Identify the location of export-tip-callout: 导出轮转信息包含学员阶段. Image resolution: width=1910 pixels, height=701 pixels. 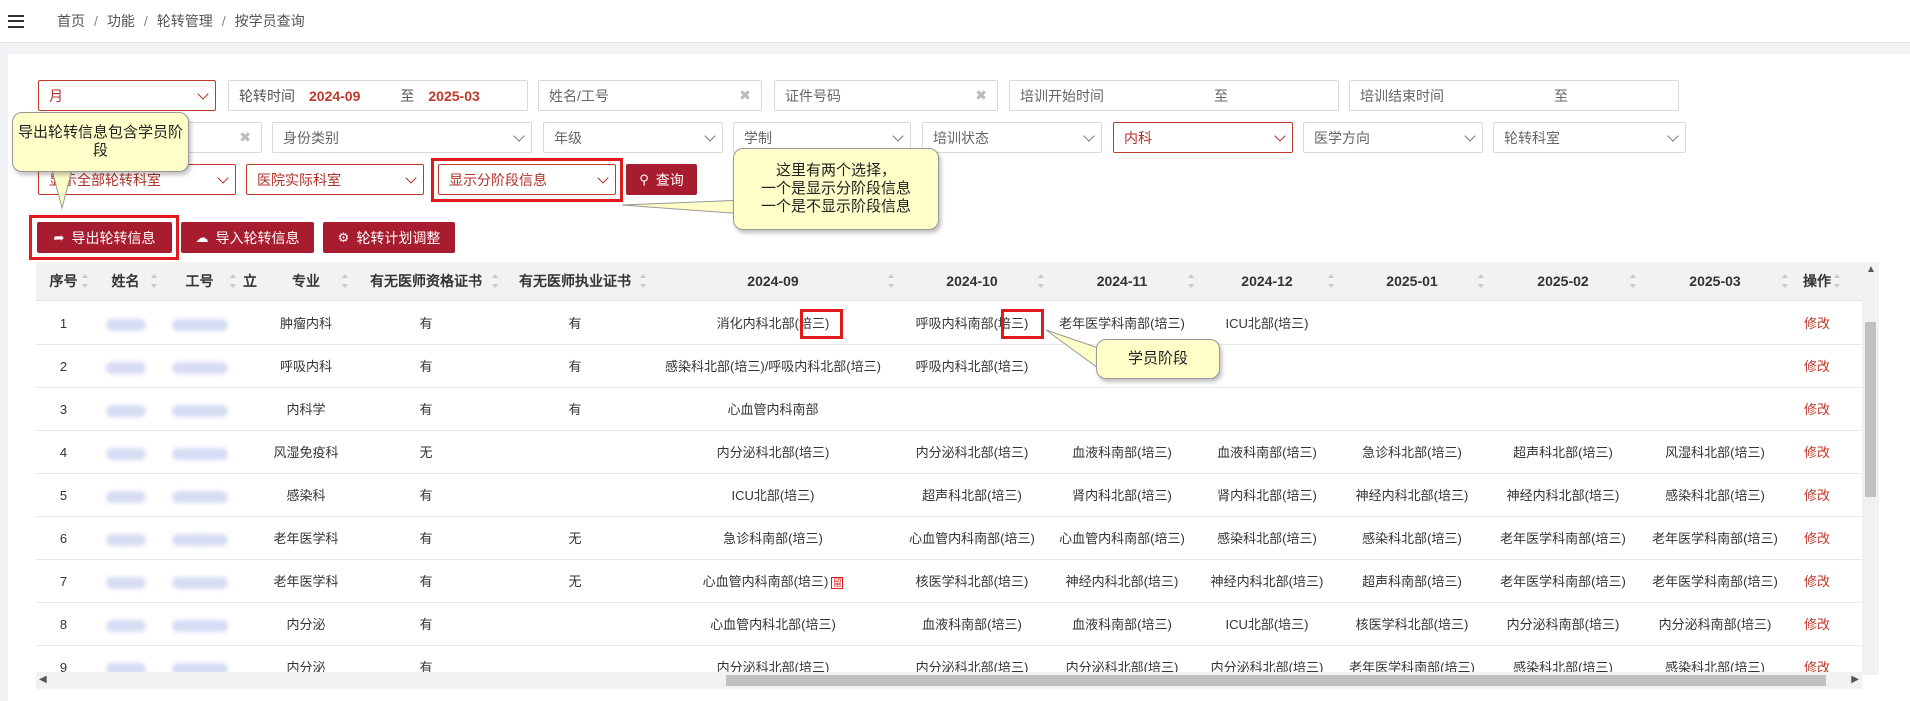
(100, 142).